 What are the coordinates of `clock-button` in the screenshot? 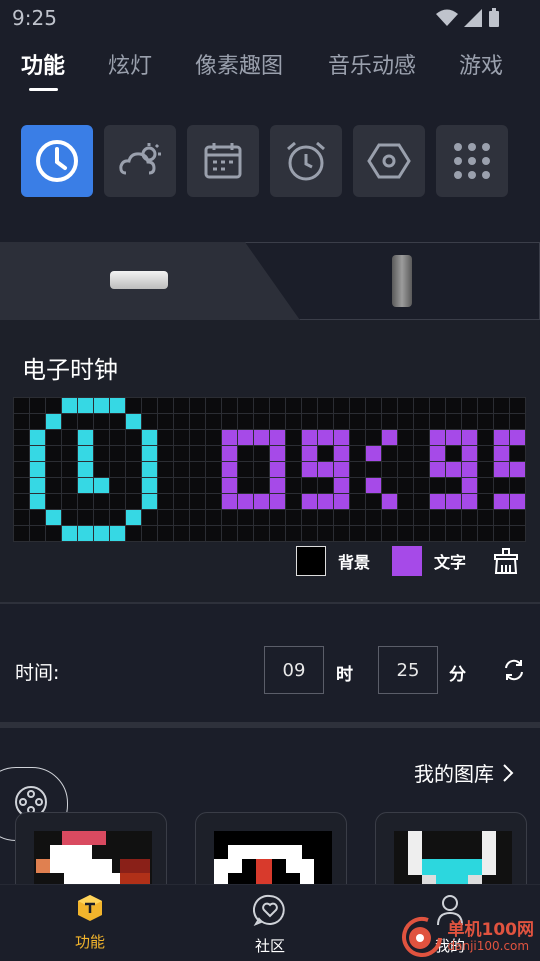 It's located at (57, 161).